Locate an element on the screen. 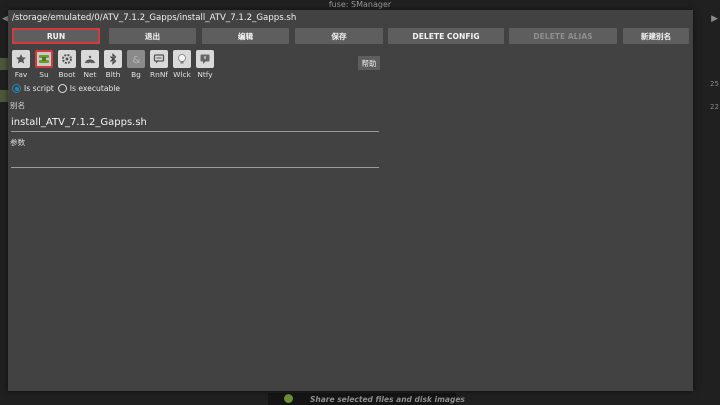 The width and height of the screenshot is (720, 405). alias-label: 别名 is located at coordinates (18, 105).